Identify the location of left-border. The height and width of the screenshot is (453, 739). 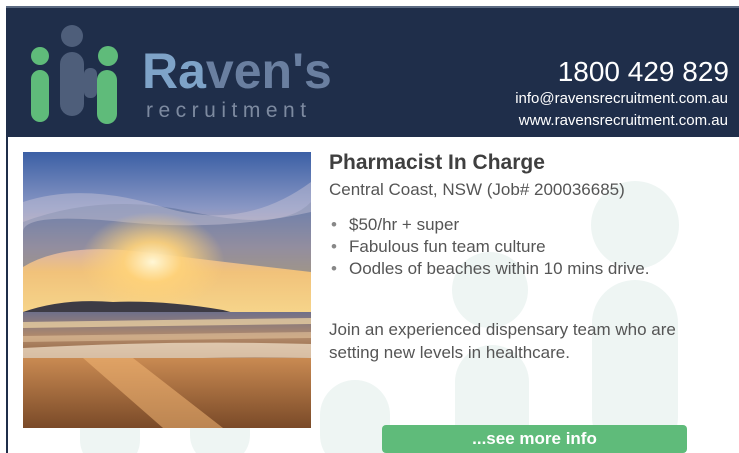
(7, 295).